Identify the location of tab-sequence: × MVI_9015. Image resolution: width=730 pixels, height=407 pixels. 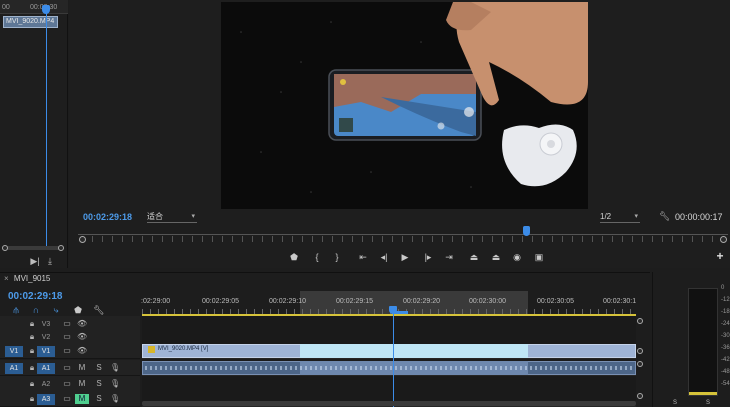
(27, 278).